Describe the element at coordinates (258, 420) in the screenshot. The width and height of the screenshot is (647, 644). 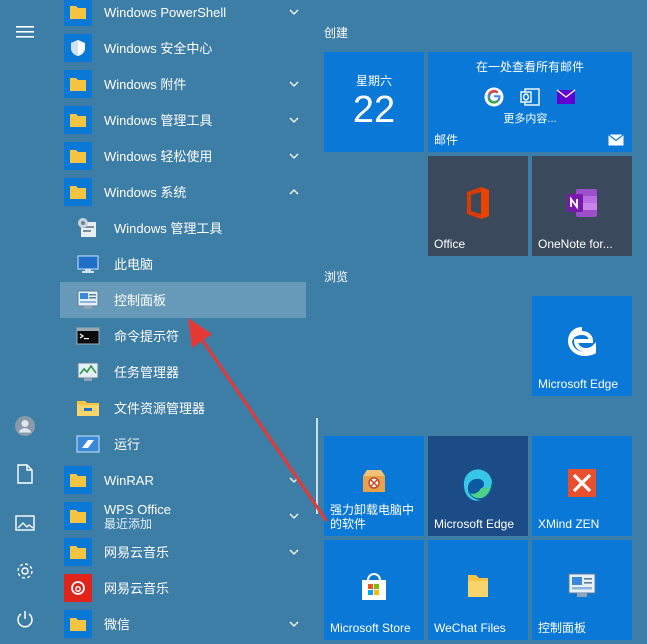
I see `red-annotation-arrow` at that location.